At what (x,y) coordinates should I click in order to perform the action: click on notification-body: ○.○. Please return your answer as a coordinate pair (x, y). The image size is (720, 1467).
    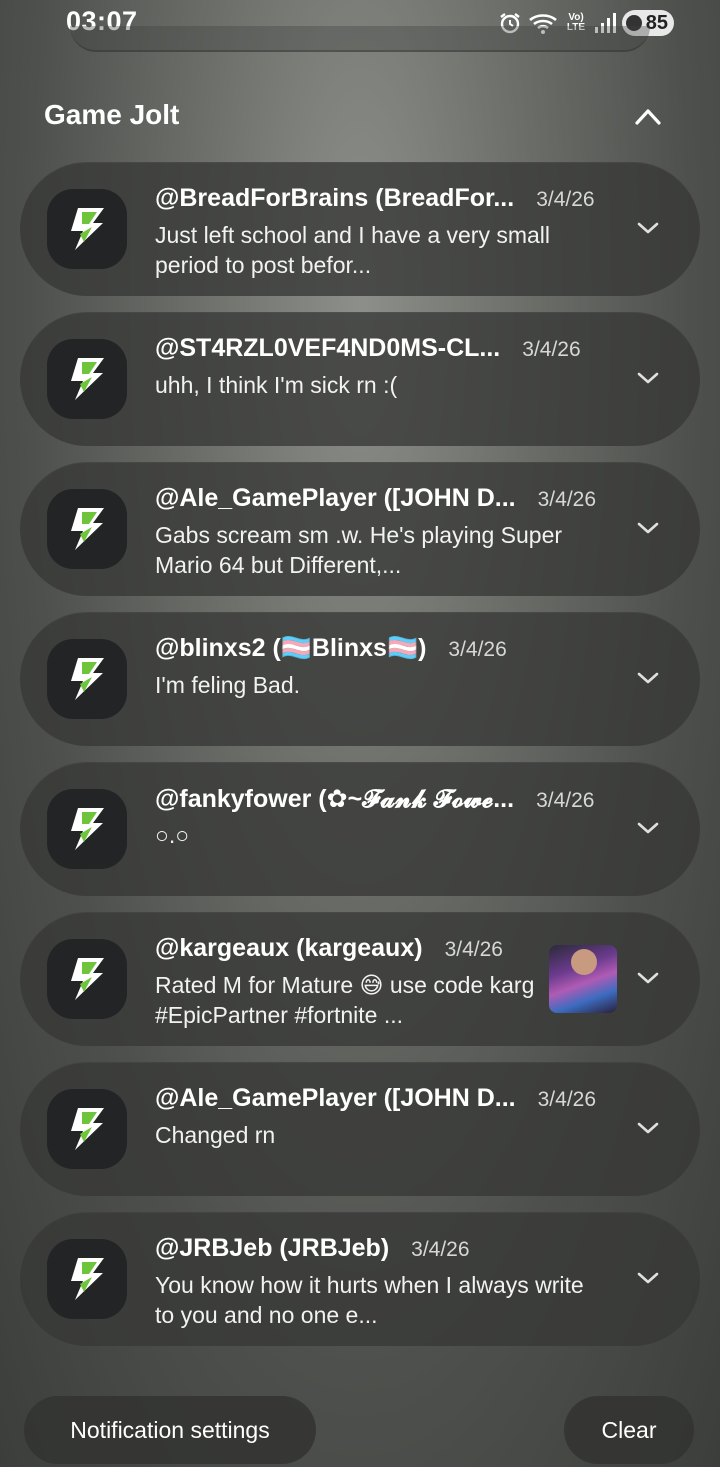
    Looking at the image, I should click on (172, 835).